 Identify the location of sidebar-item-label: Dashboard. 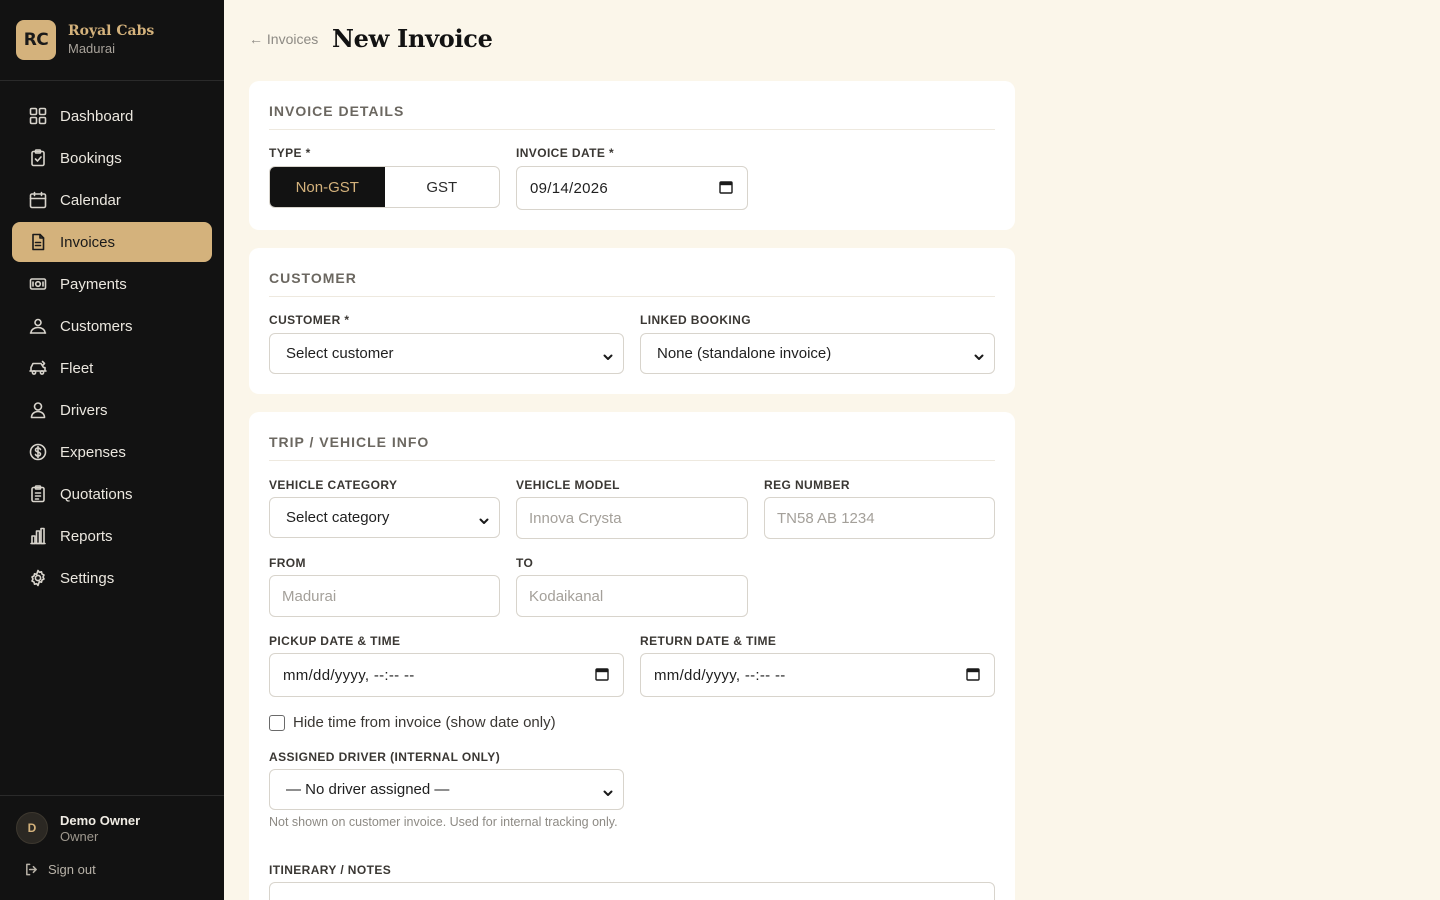
(97, 116).